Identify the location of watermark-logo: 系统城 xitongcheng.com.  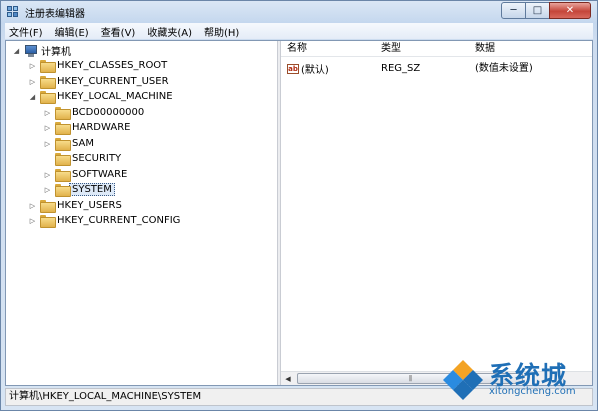
(515, 379).